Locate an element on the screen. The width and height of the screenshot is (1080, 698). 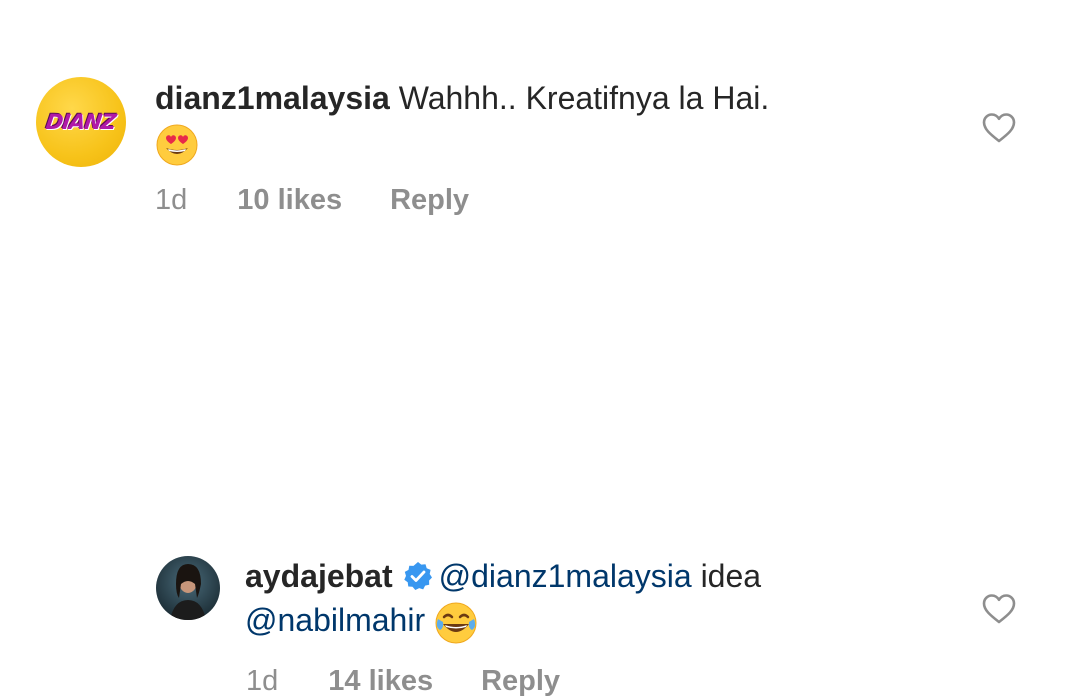
comment-text: idea is located at coordinates (731, 576).